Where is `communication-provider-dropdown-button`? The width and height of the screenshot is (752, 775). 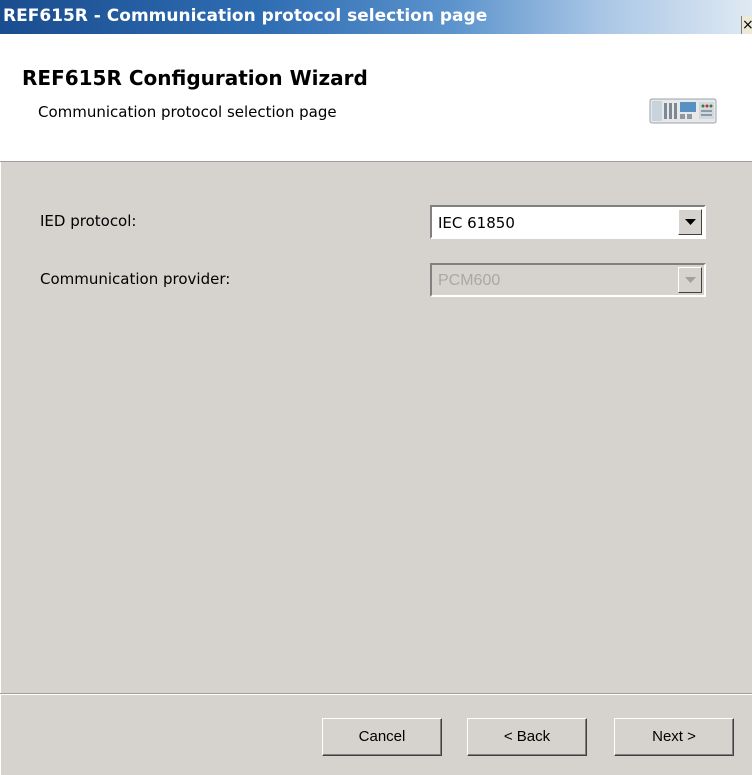
communication-provider-dropdown-button is located at coordinates (690, 280).